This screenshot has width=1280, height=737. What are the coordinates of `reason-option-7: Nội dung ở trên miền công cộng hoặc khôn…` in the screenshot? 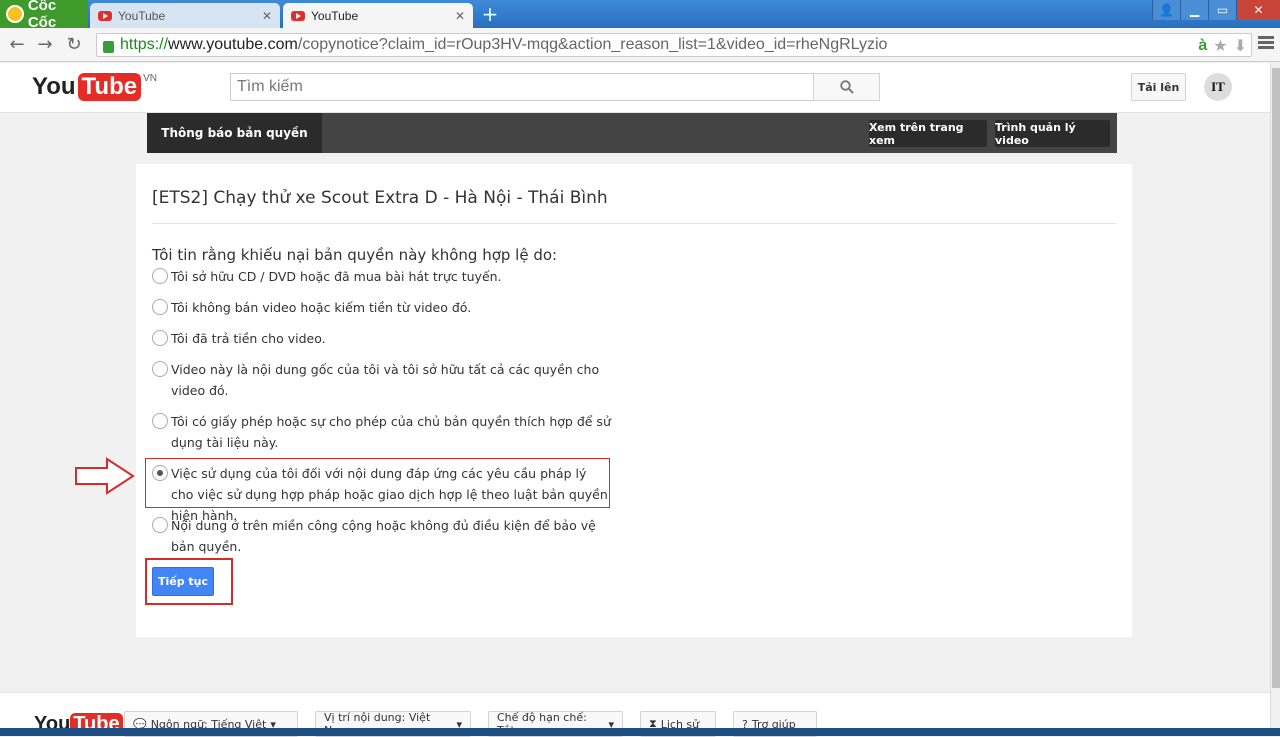 It's located at (382, 536).